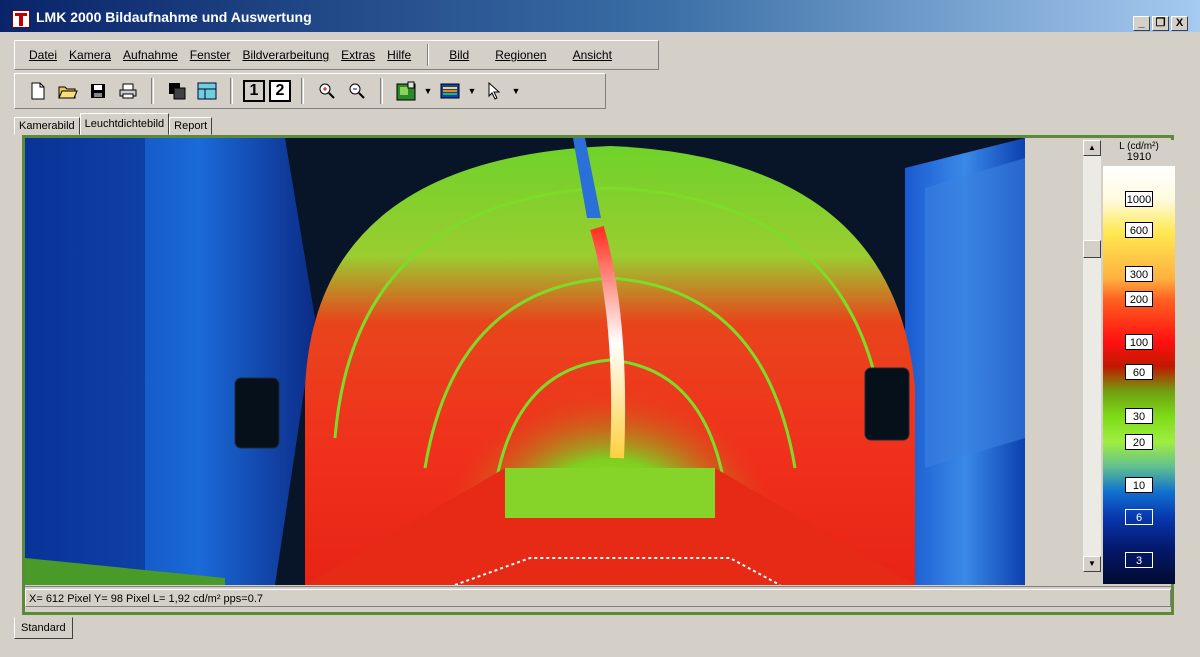 This screenshot has width=1200, height=657. Describe the element at coordinates (1179, 23) in the screenshot. I see `close-button: X` at that location.